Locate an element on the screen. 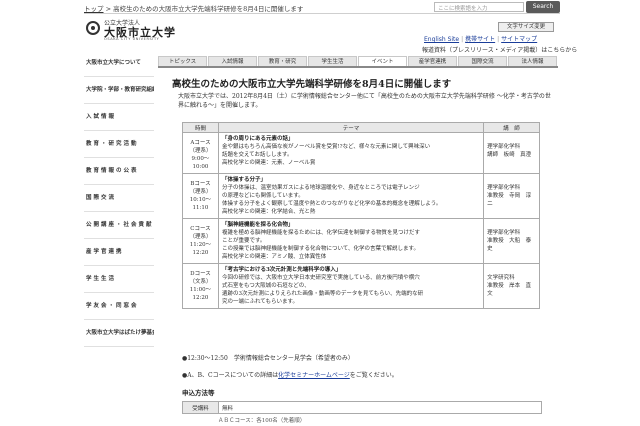  breadcrumb-home-link: トップ is located at coordinates (94, 9).